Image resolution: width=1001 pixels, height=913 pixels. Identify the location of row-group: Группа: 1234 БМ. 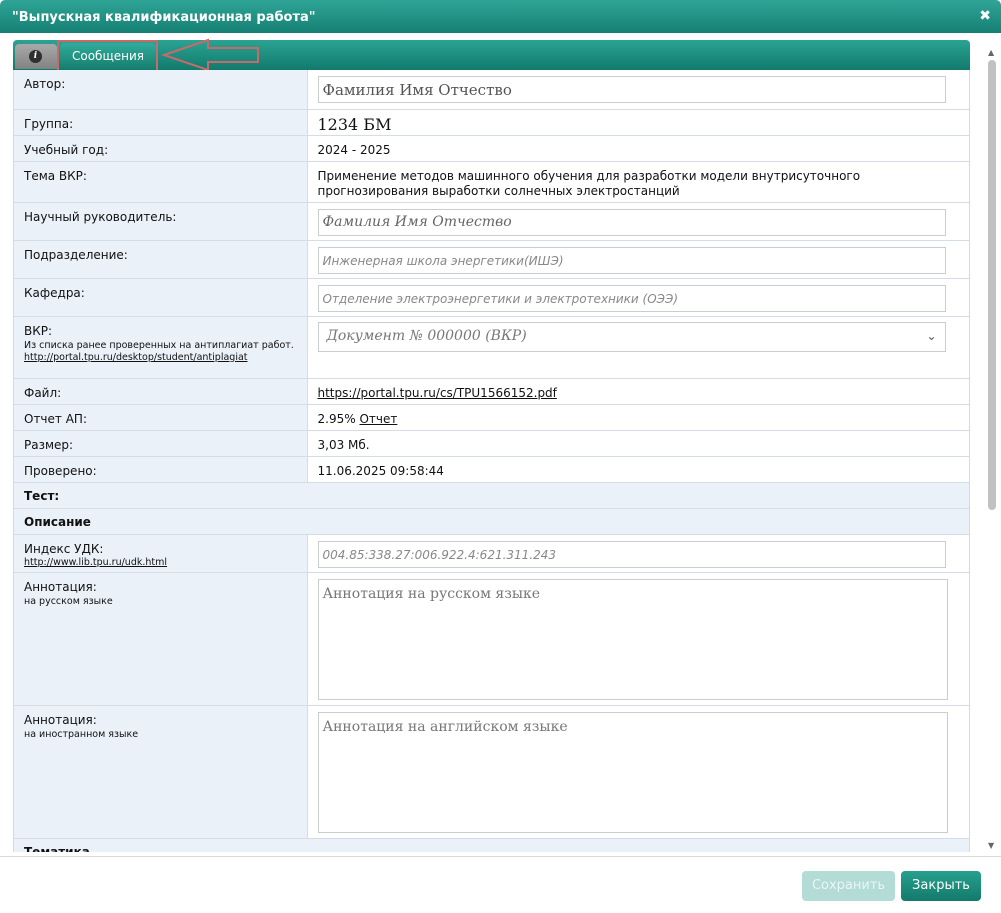
(491, 122).